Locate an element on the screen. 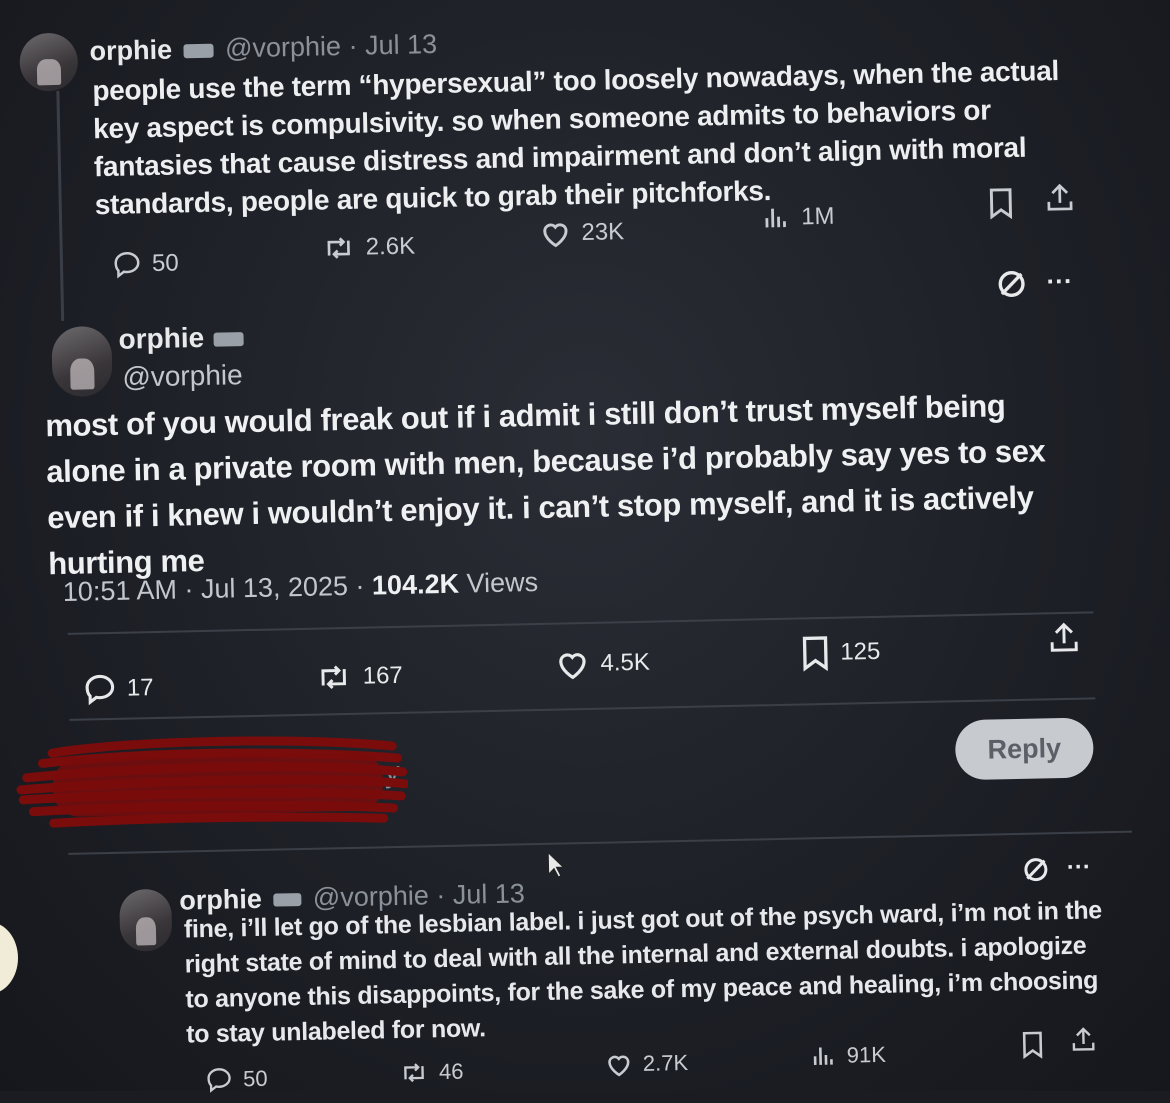 This screenshot has height=1103, width=1170. post1-like-count: 23K is located at coordinates (603, 232).